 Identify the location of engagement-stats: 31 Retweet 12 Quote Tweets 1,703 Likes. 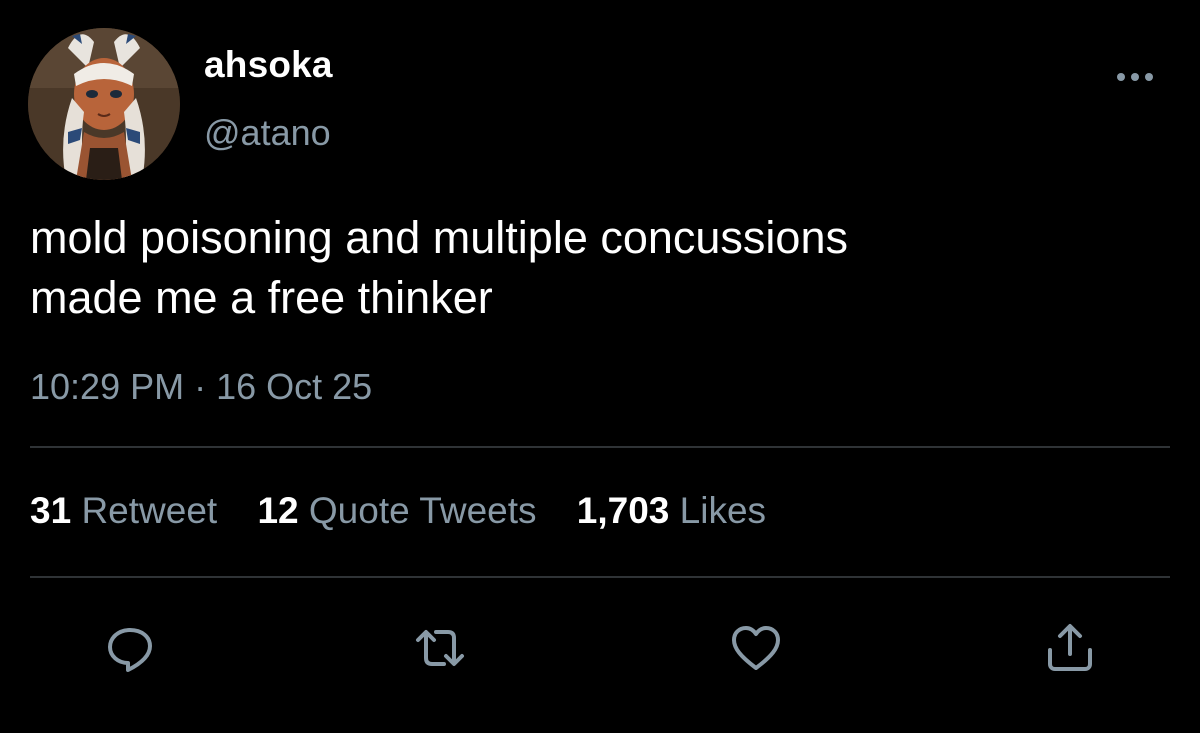
(413, 511).